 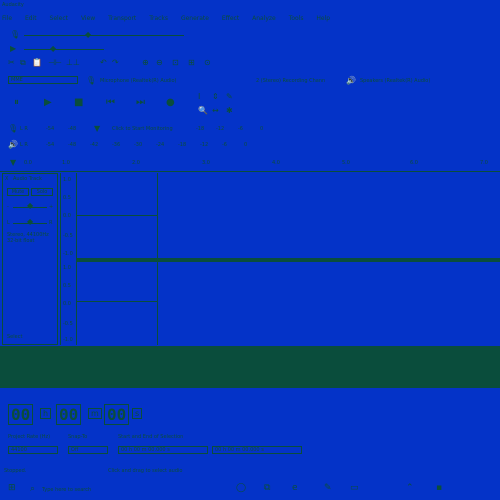 I want to click on status-hint: Click and drag to select audio, so click(x=145, y=471).